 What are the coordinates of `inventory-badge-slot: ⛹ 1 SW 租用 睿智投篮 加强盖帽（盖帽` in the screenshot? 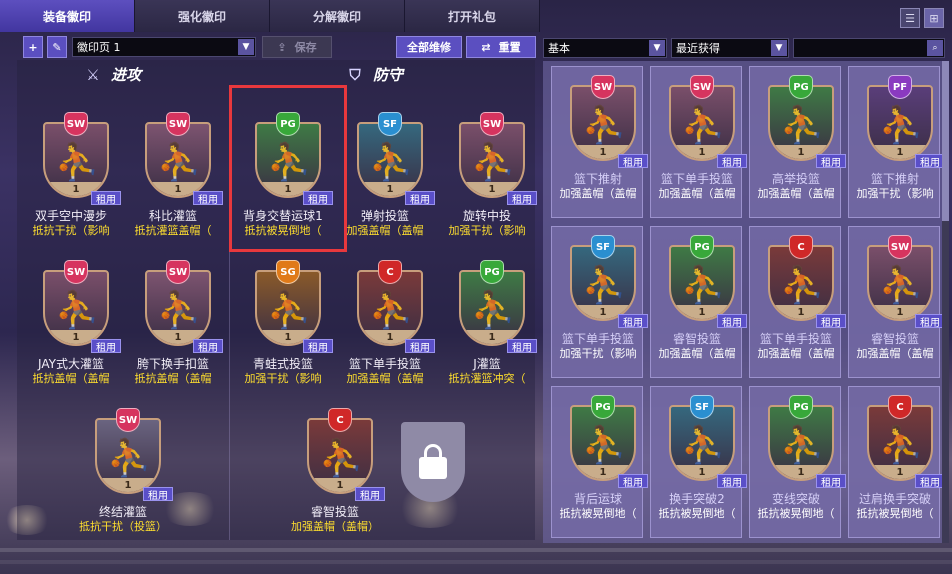 It's located at (896, 302).